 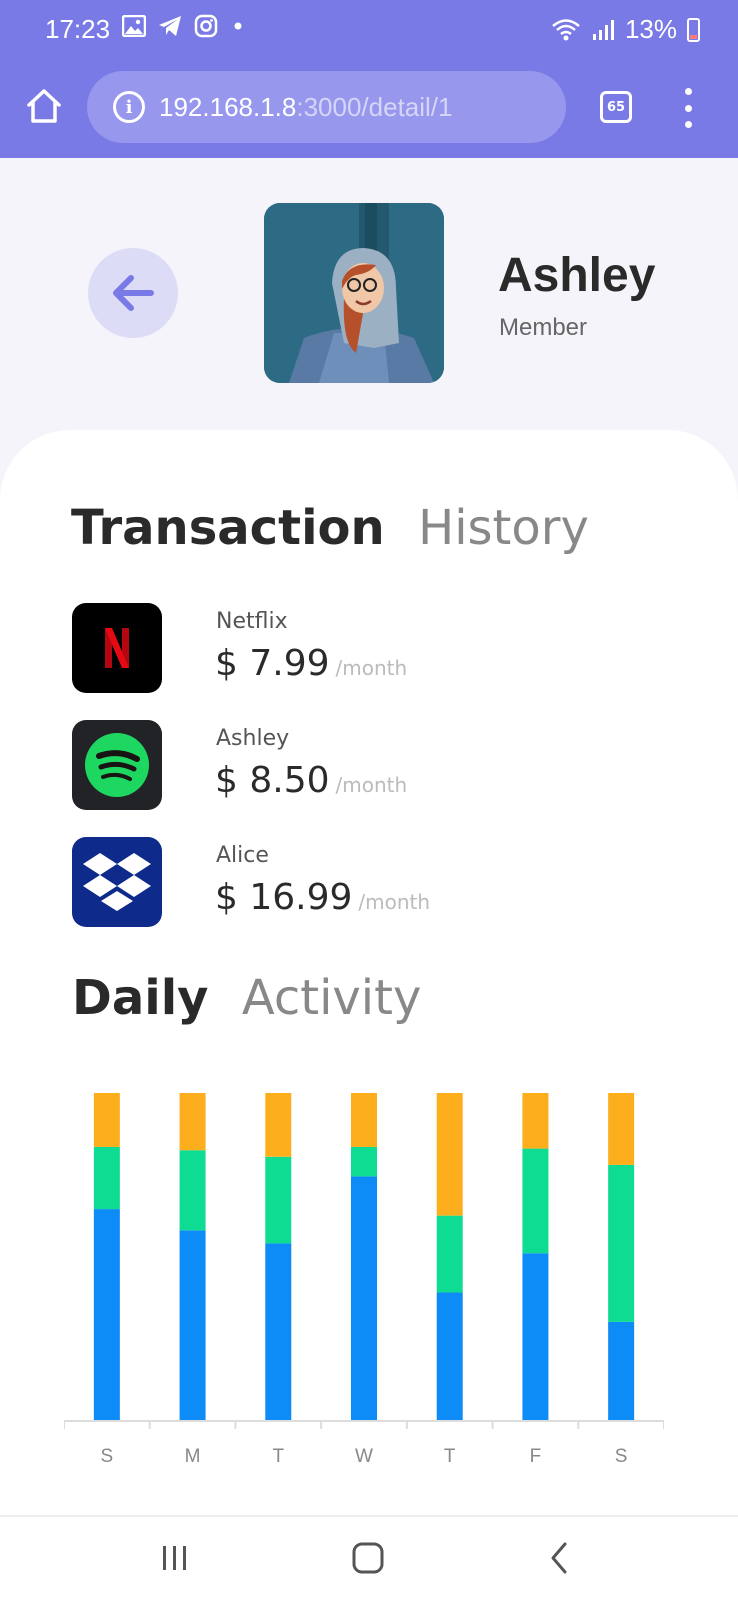 I want to click on system-nav-bar, so click(x=369, y=1557).